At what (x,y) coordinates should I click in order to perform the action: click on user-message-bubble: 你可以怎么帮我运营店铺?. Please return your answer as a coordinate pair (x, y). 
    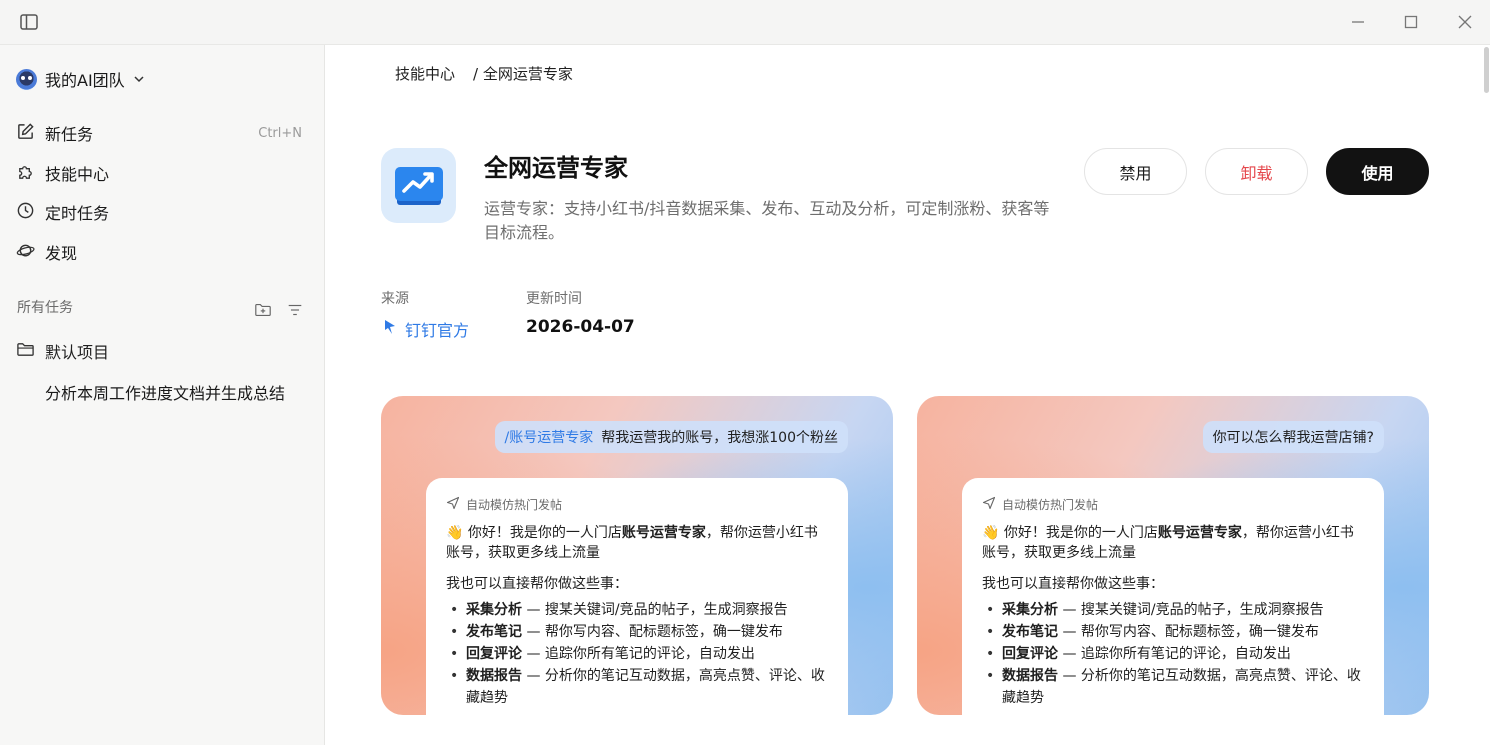
    Looking at the image, I should click on (1293, 437).